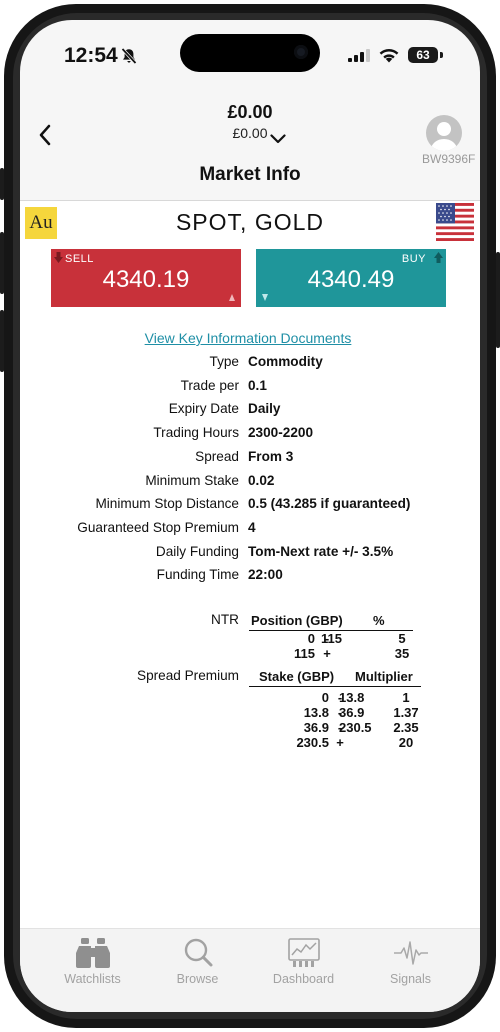  I want to click on pulse-icon, so click(411, 953).